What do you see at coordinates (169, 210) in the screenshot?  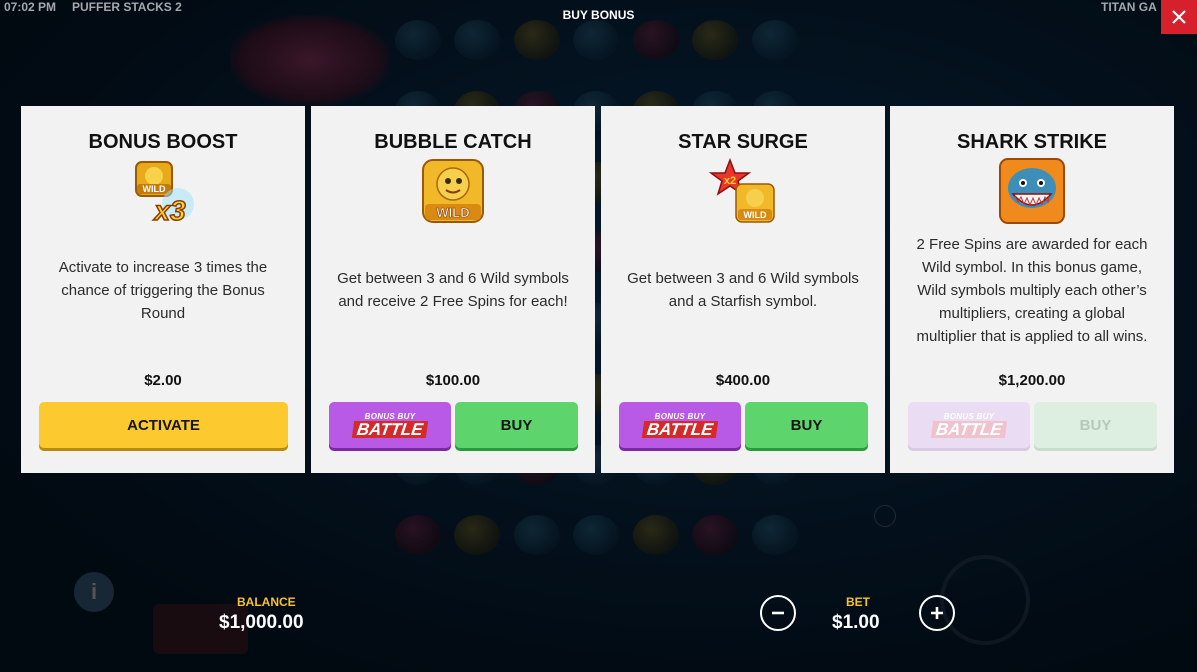 I see `svg-text: x3` at bounding box center [169, 210].